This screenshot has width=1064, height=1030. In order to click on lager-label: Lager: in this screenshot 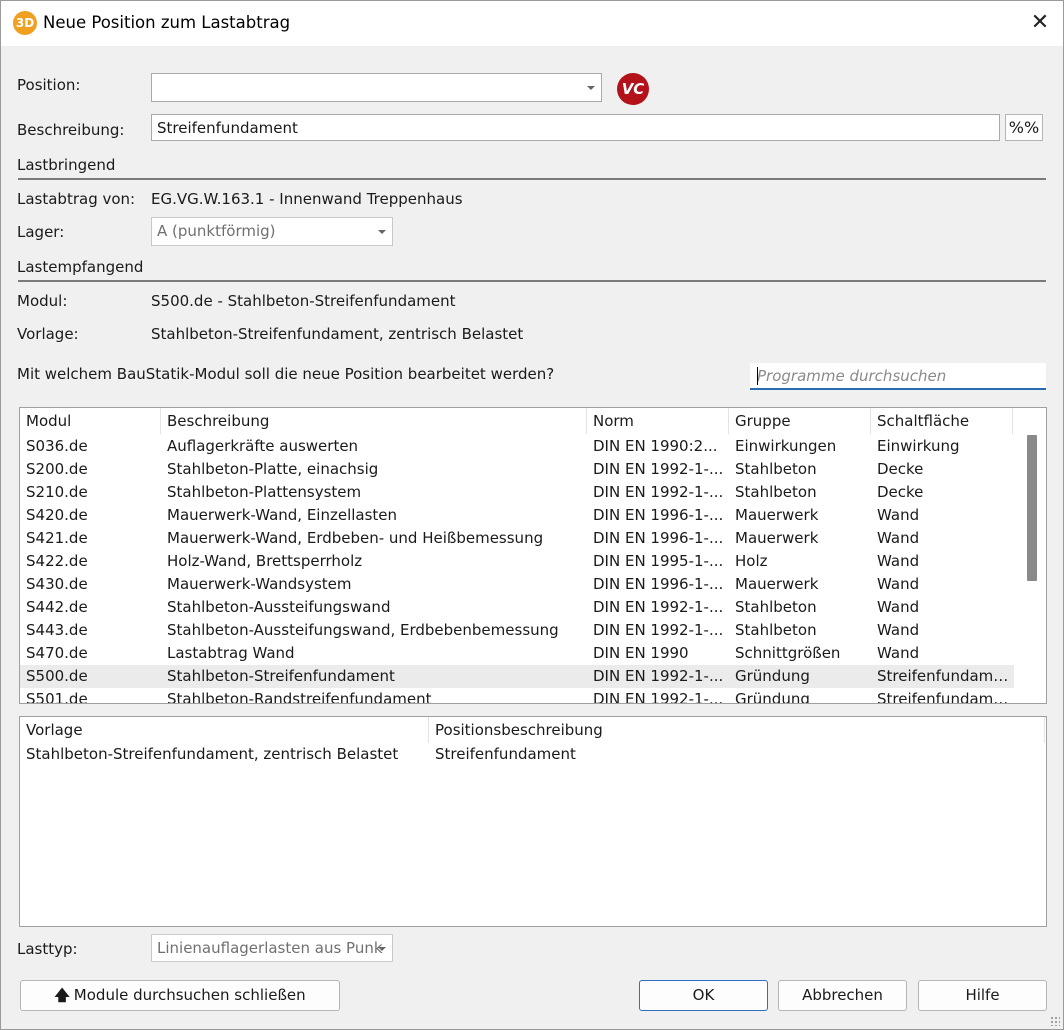, I will do `click(41, 232)`.